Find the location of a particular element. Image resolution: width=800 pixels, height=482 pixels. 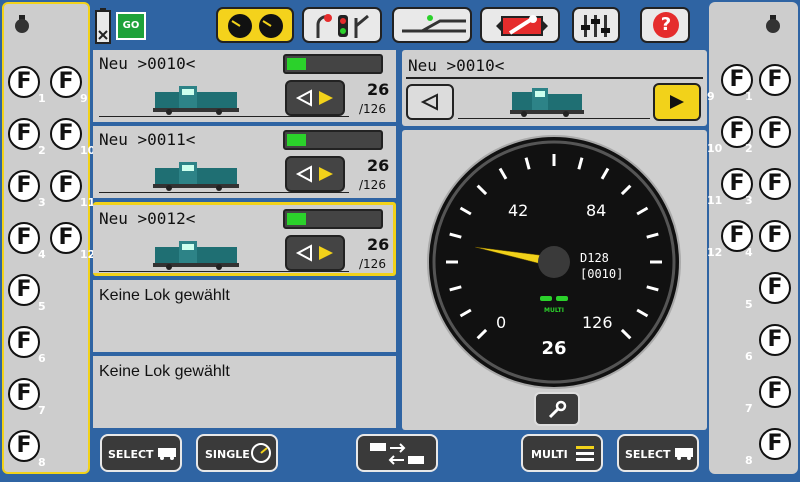

select-loco-button-right: SELECT is located at coordinates (658, 453).